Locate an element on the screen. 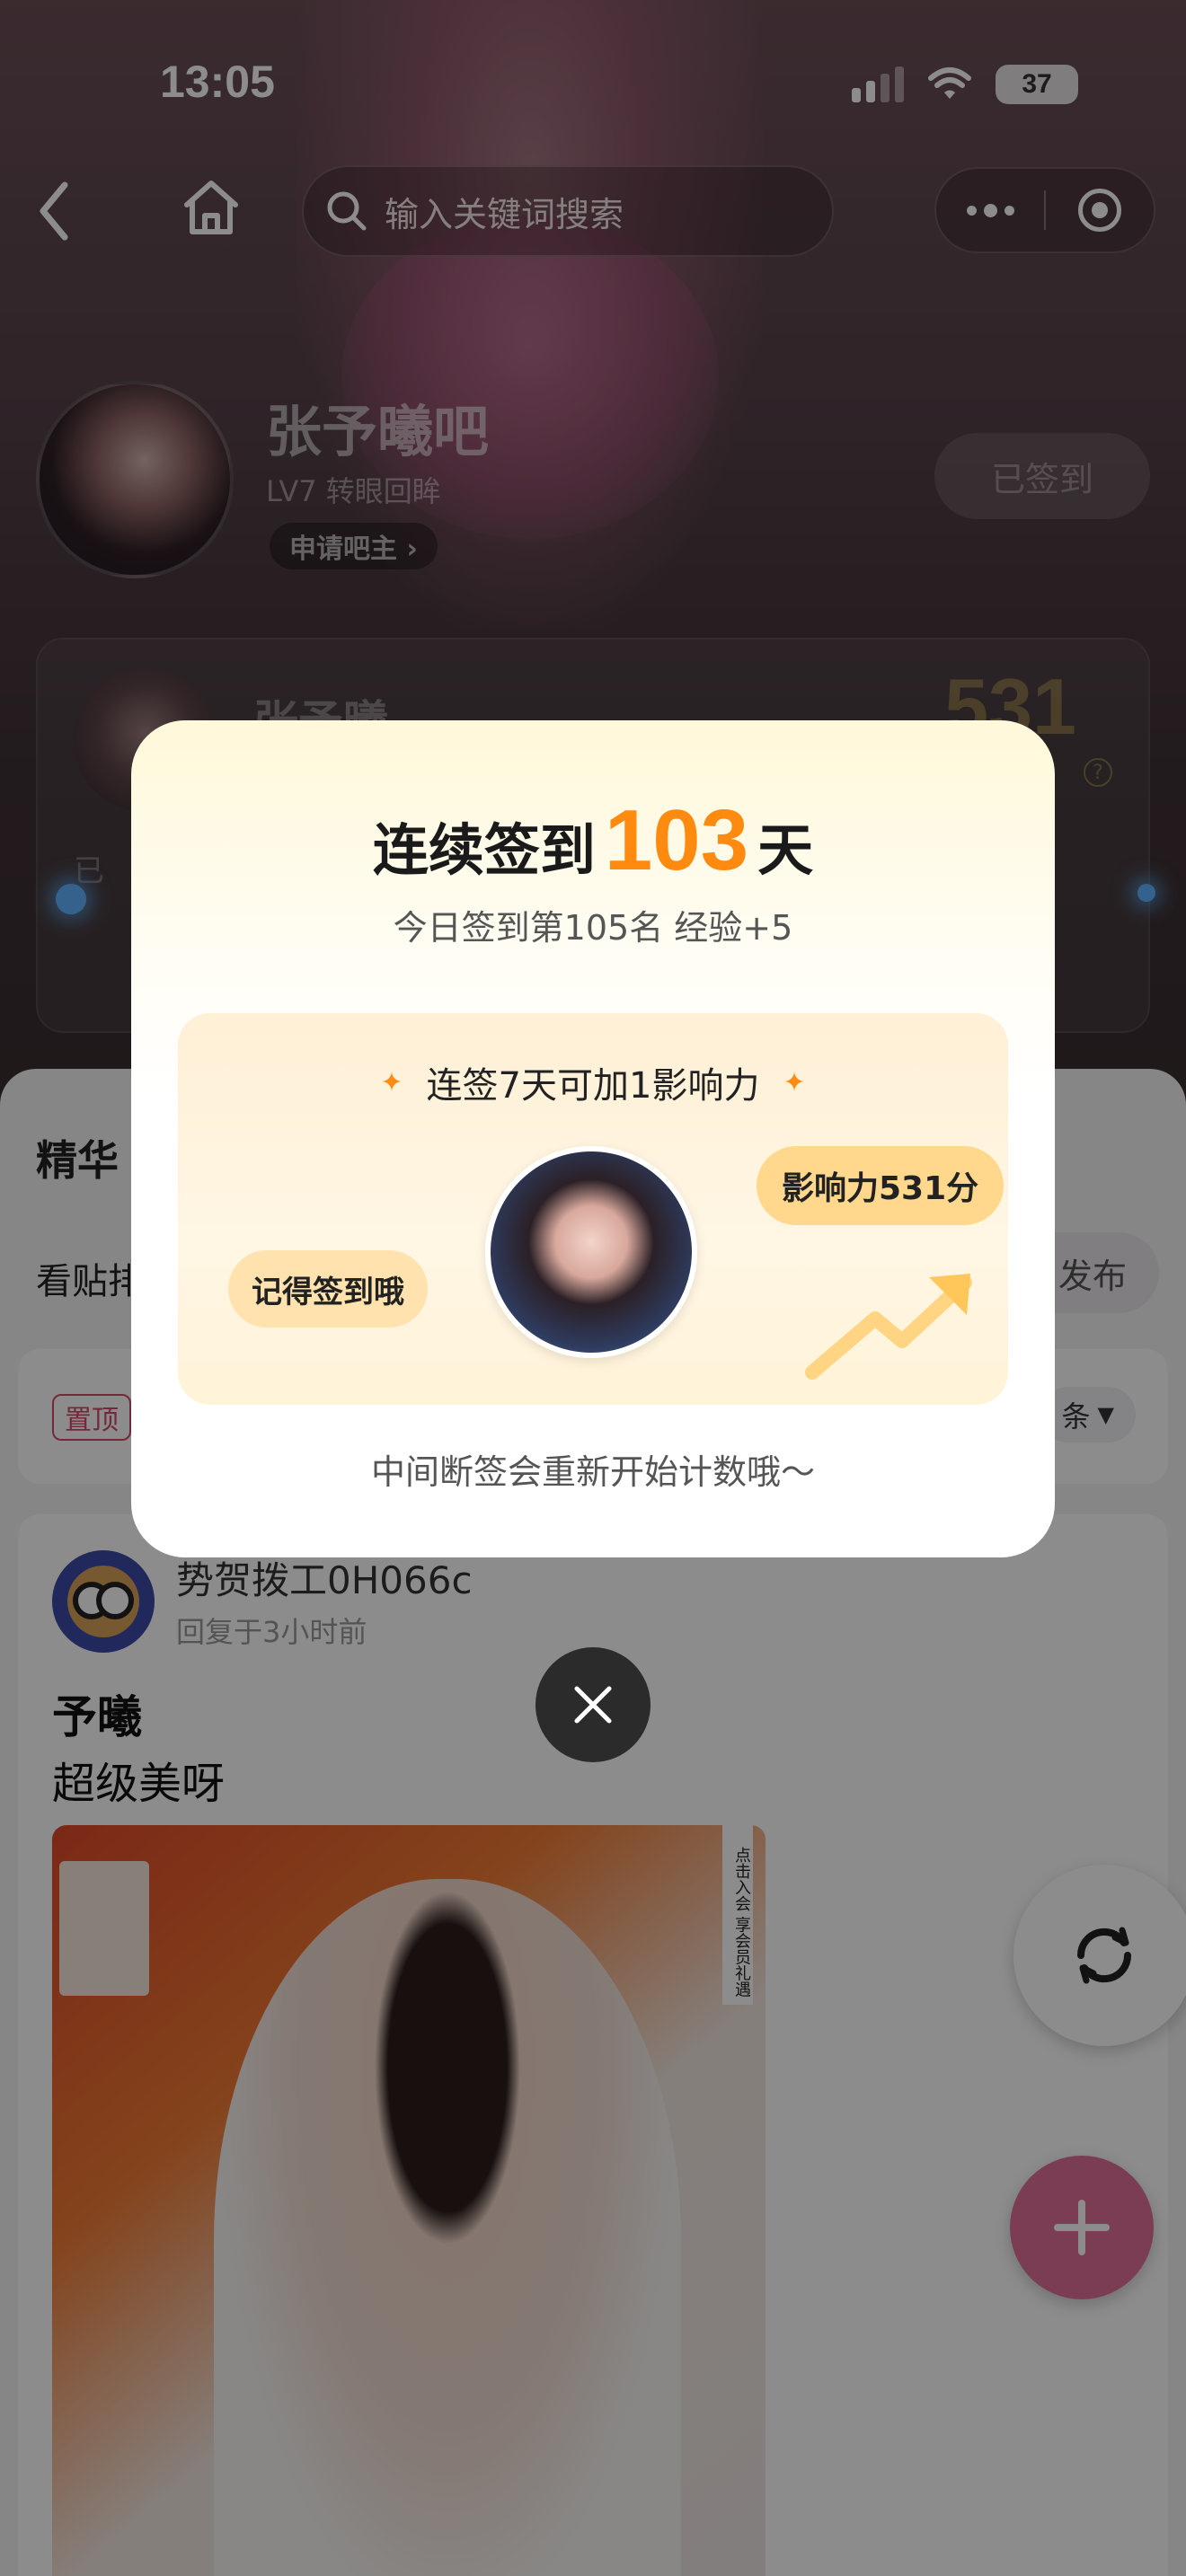 This screenshot has height=2576, width=1186. checkin-title-prefix: 连续签到 is located at coordinates (484, 850).